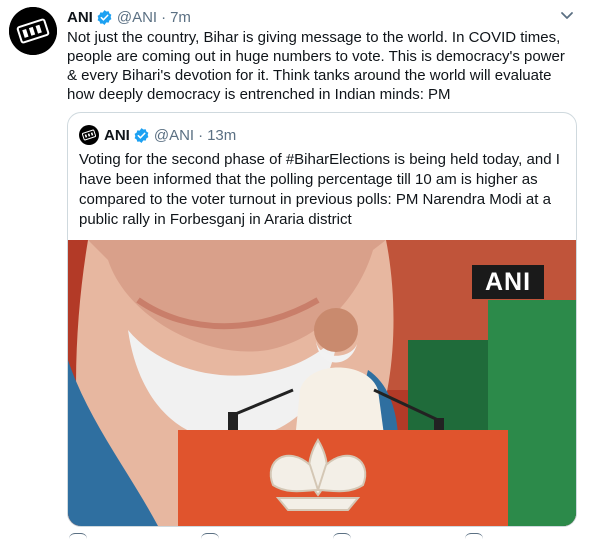 This screenshot has height=543, width=593. What do you see at coordinates (222, 135) in the screenshot?
I see `quoted-tweet-timestamp: 13m` at bounding box center [222, 135].